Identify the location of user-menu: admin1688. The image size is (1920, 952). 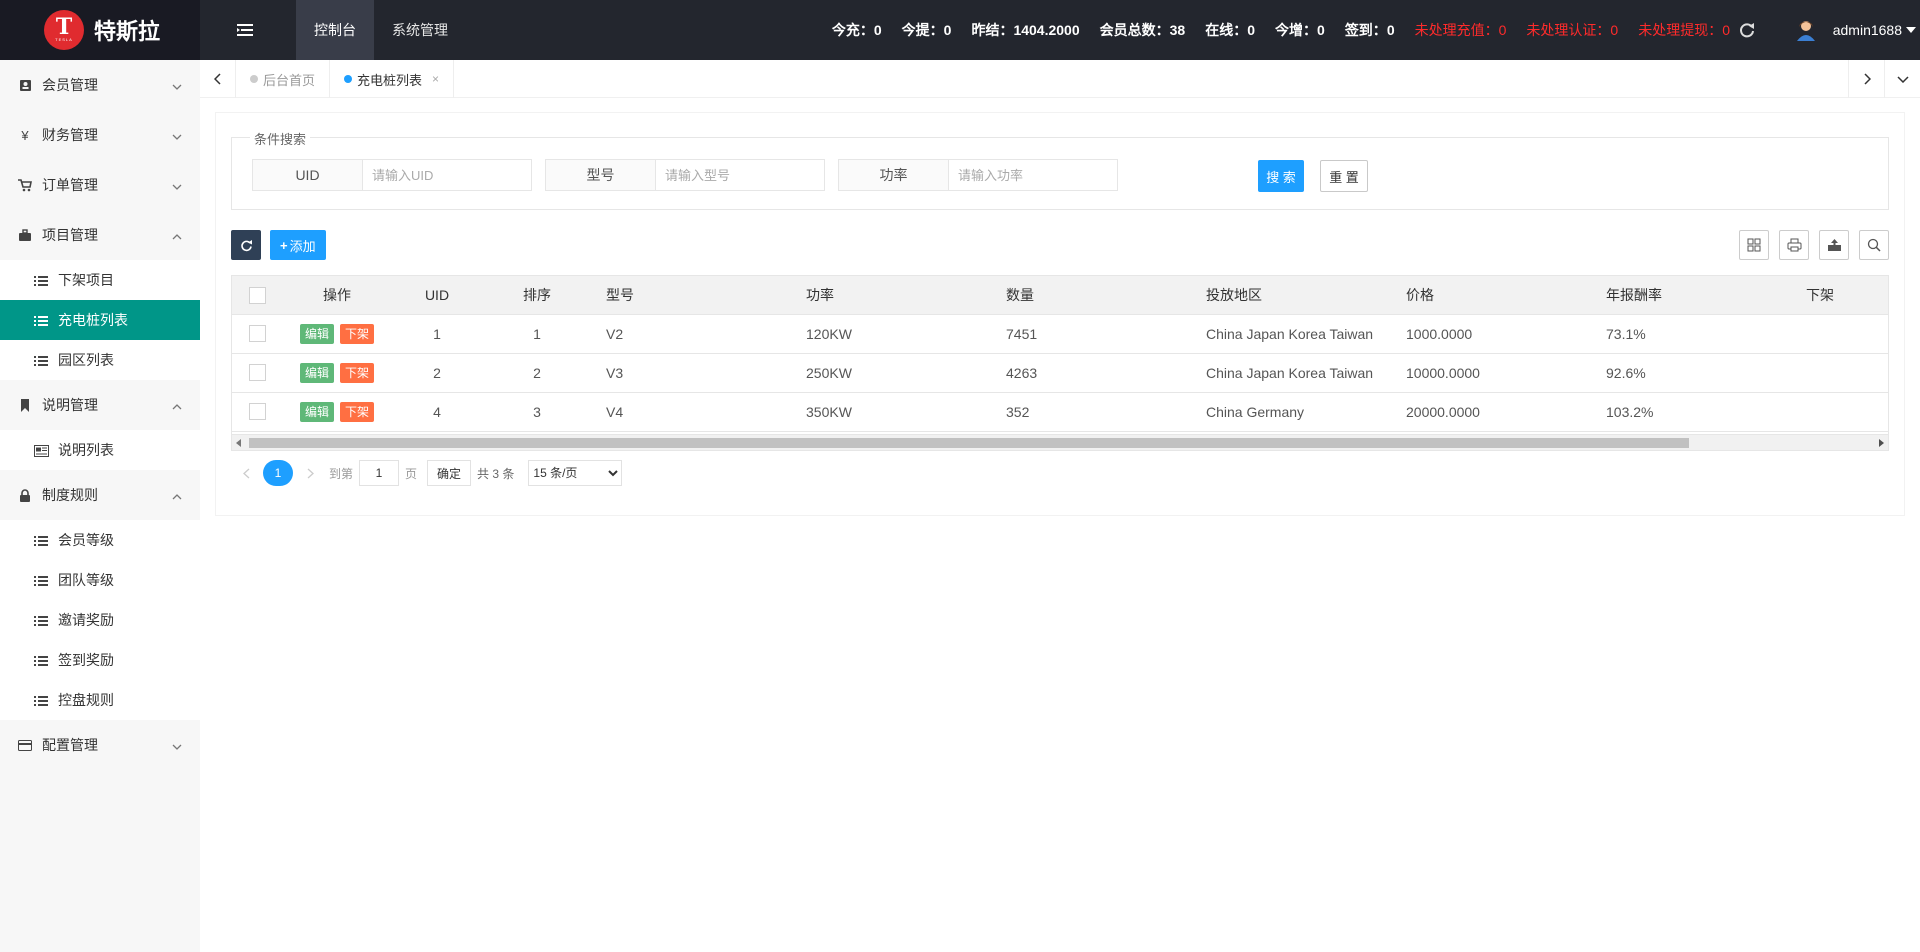
(1857, 30).